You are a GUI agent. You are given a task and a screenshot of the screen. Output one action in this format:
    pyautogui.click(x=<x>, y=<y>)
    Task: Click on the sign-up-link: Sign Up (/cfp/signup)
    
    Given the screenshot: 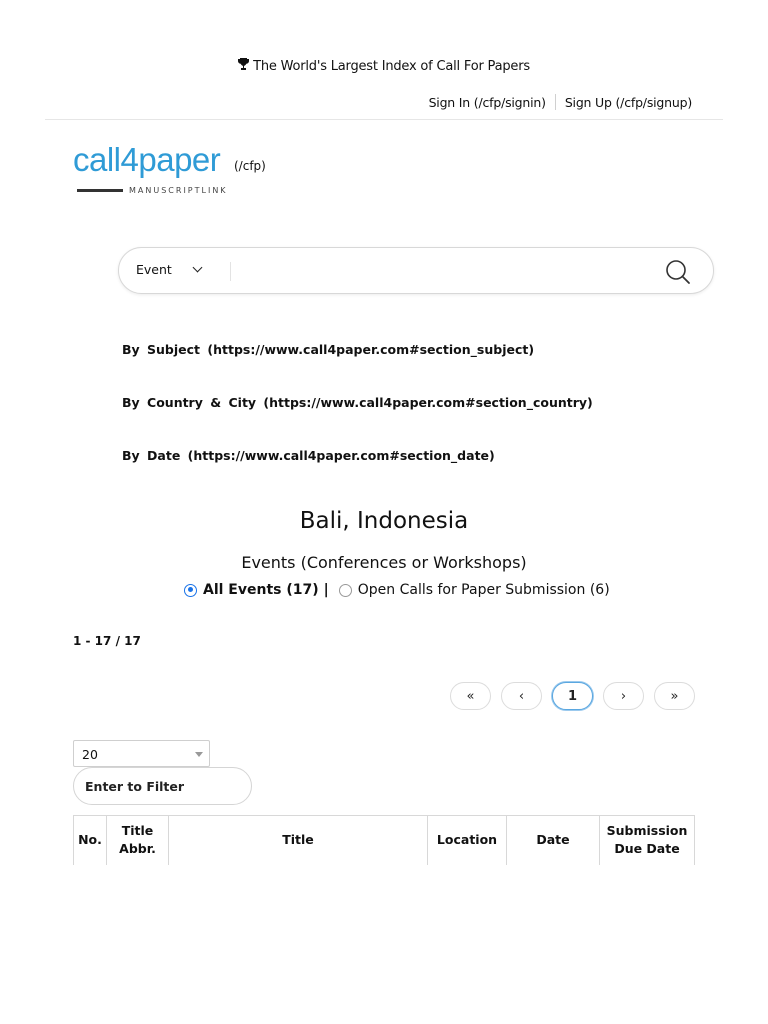 What is the action you would take?
    pyautogui.click(x=628, y=102)
    